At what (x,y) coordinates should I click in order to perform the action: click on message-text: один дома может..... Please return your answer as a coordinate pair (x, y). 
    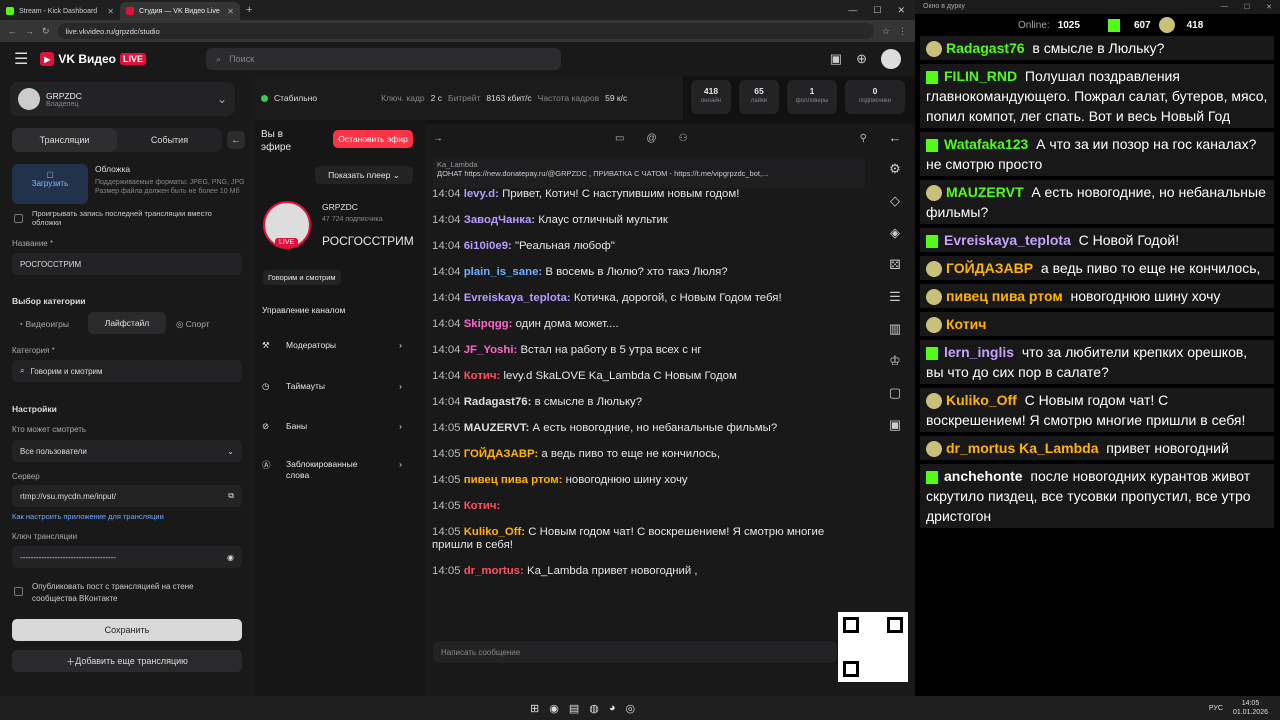
    Looking at the image, I should click on (567, 324).